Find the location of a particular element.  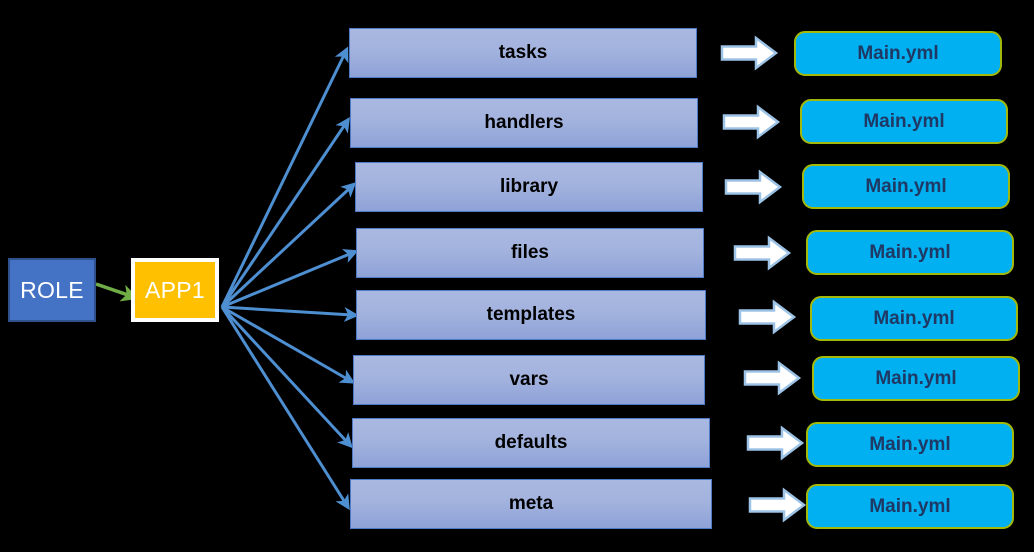

component-box: files is located at coordinates (530, 253).